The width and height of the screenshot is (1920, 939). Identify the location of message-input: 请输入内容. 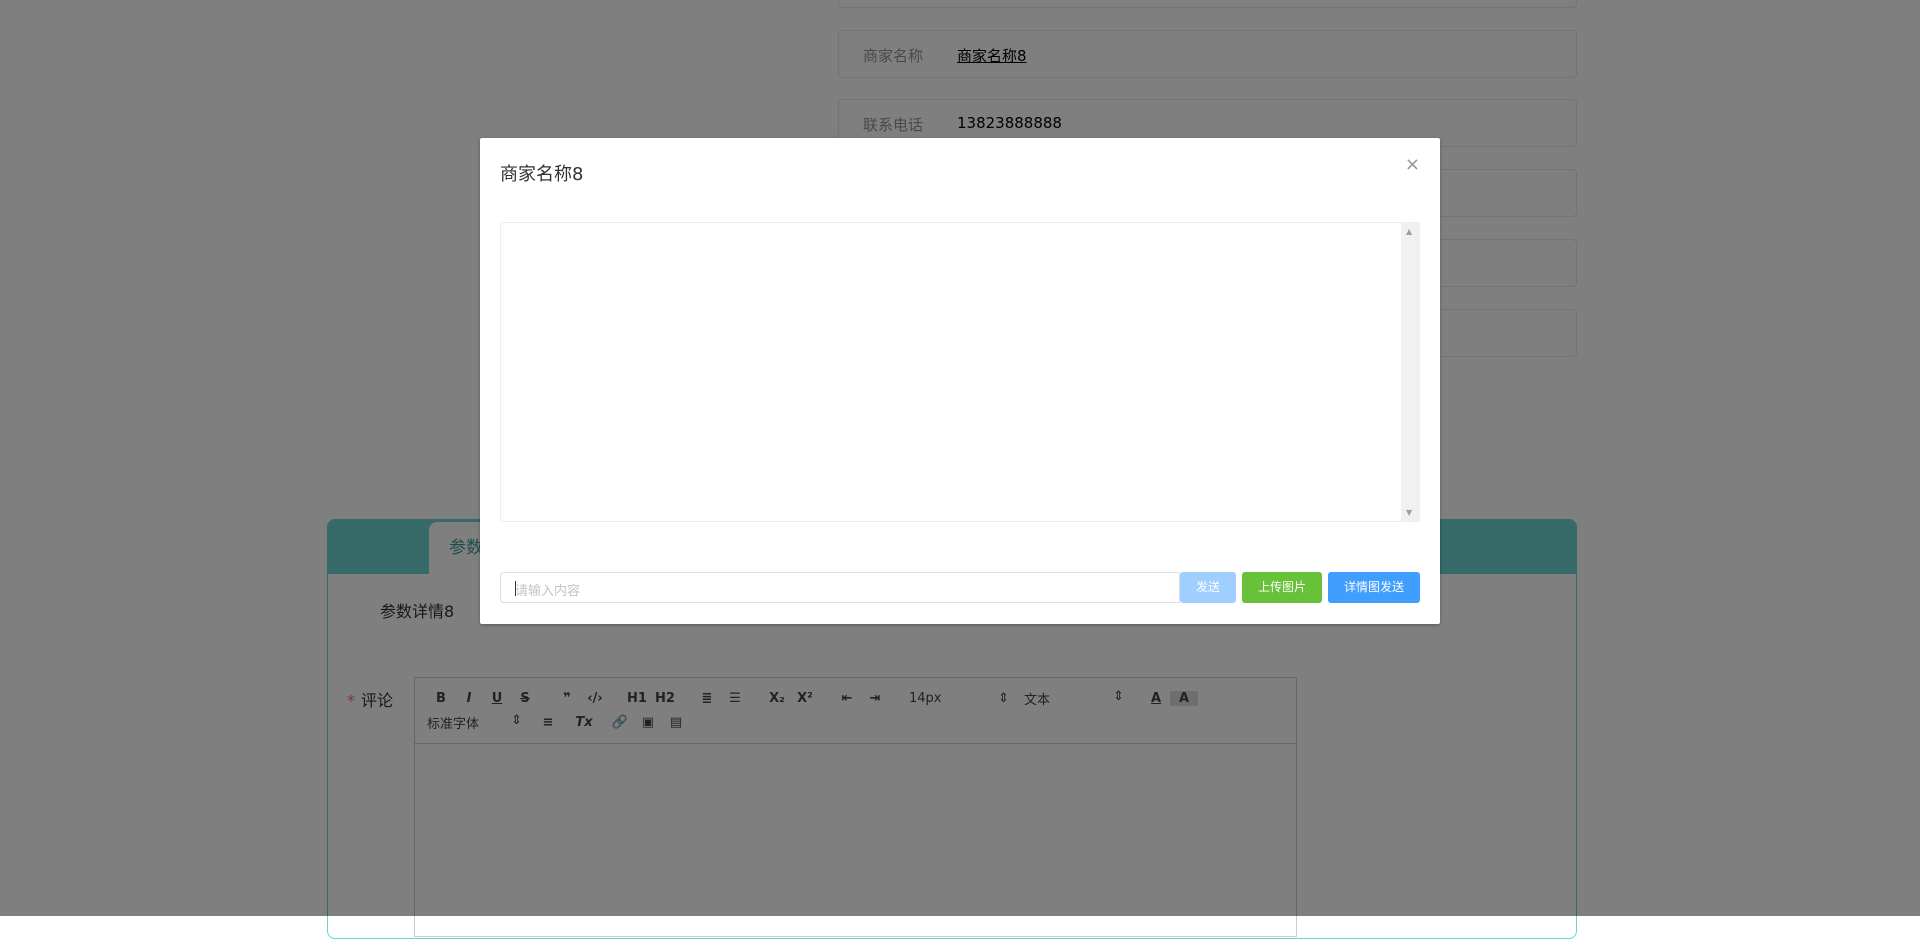
(840, 587).